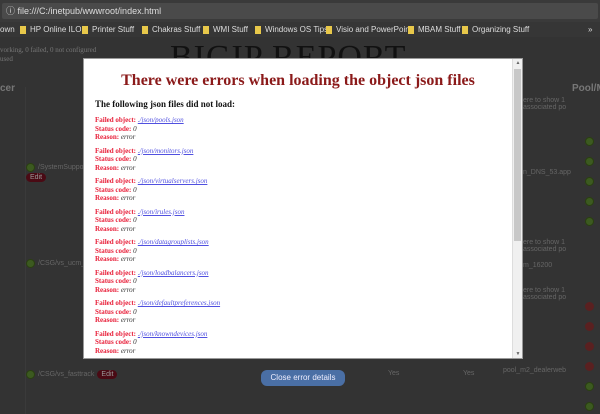 Image resolution: width=600 pixels, height=414 pixels. What do you see at coordinates (50, 29) in the screenshot?
I see `bookmark: HP Online ILO` at bounding box center [50, 29].